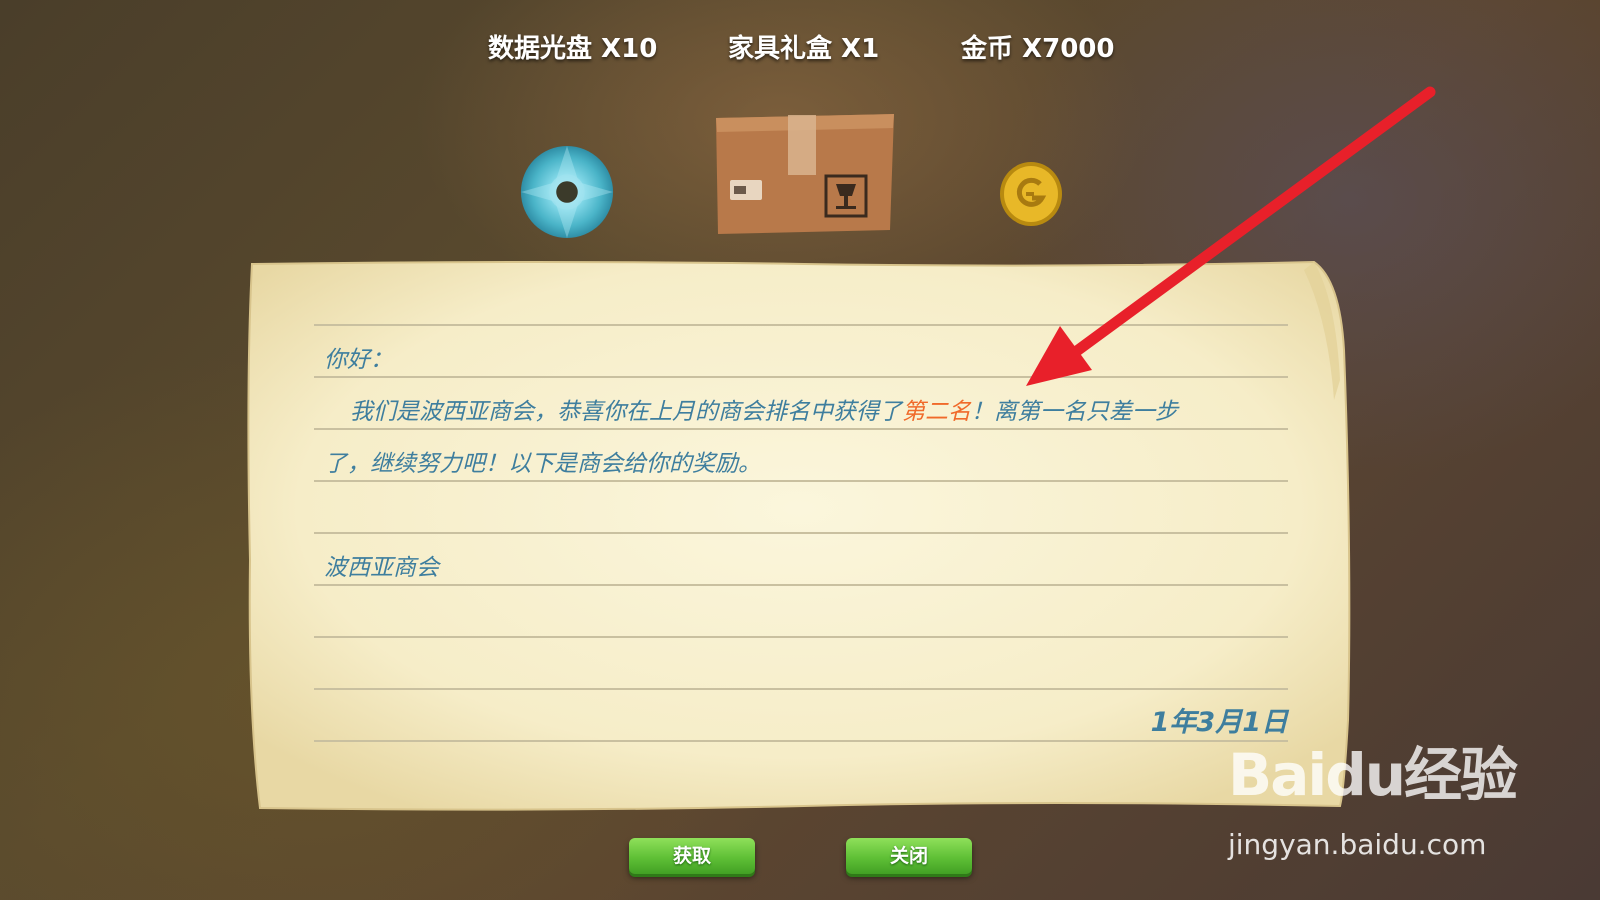  What do you see at coordinates (909, 856) in the screenshot?
I see `close-button: 关闭` at bounding box center [909, 856].